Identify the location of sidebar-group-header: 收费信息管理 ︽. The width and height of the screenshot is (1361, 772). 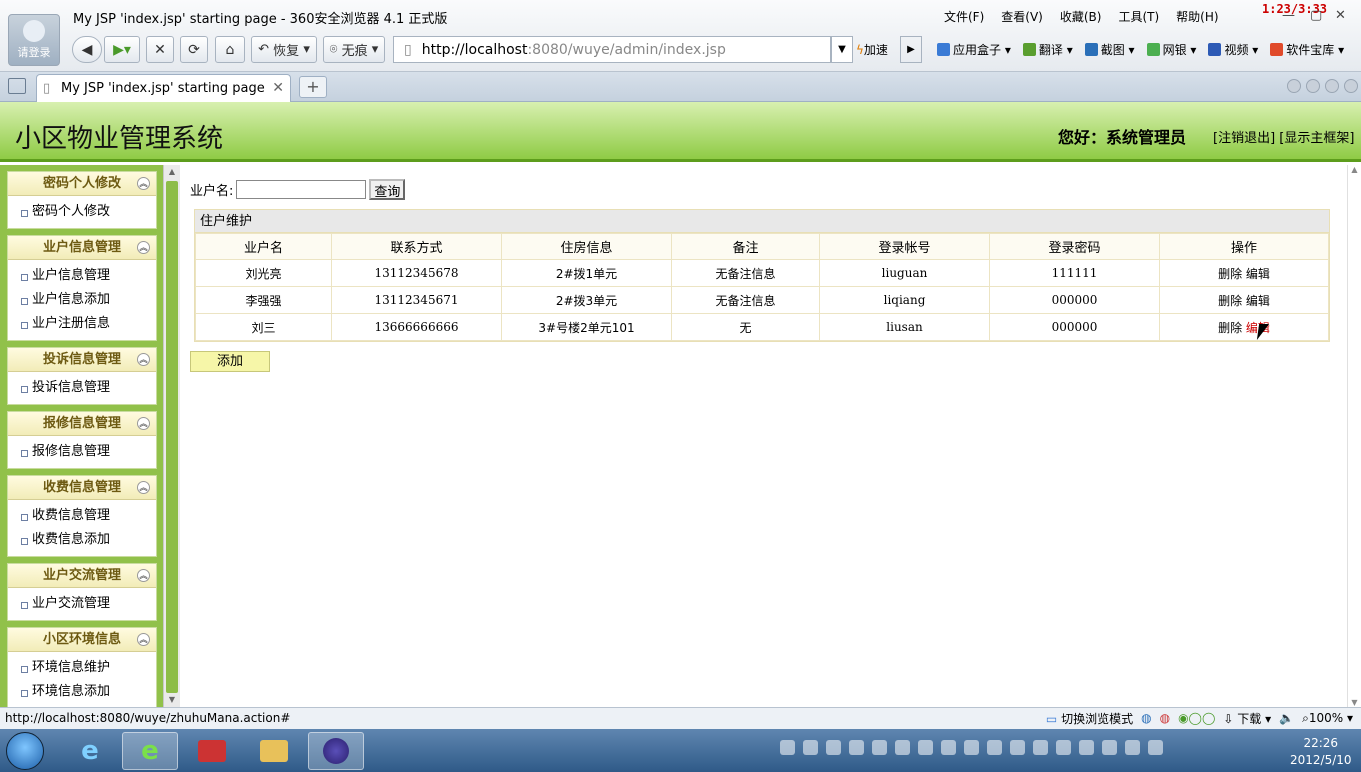
(82, 488).